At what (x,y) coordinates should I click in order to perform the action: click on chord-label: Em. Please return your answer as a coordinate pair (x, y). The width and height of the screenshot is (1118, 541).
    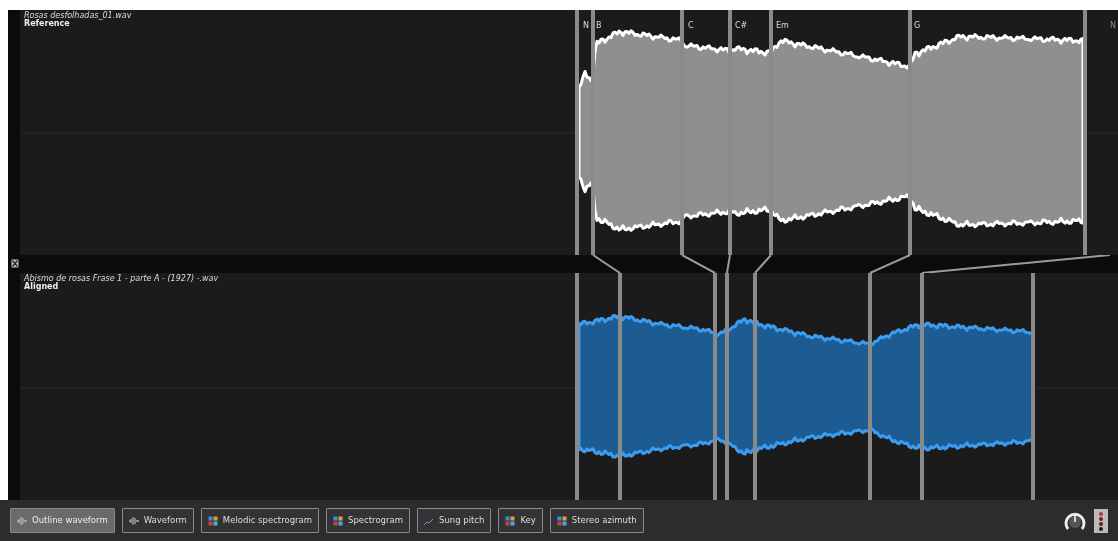
    Looking at the image, I should click on (782, 26).